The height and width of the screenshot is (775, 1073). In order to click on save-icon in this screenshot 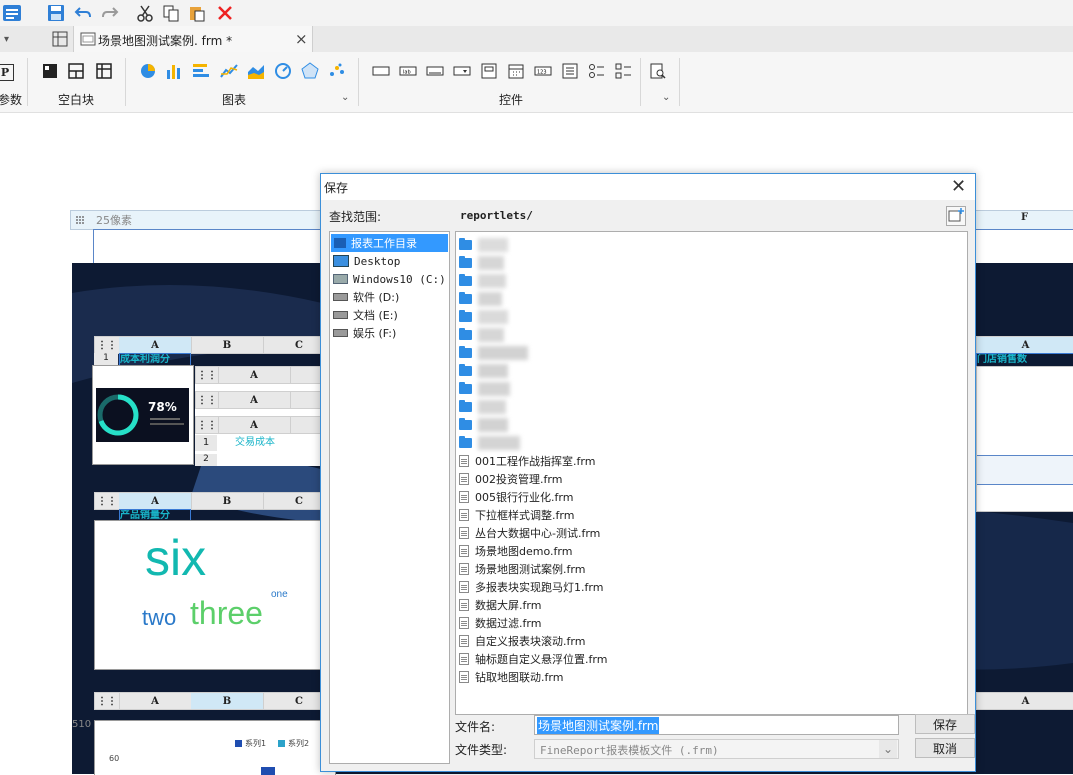, I will do `click(56, 13)`.